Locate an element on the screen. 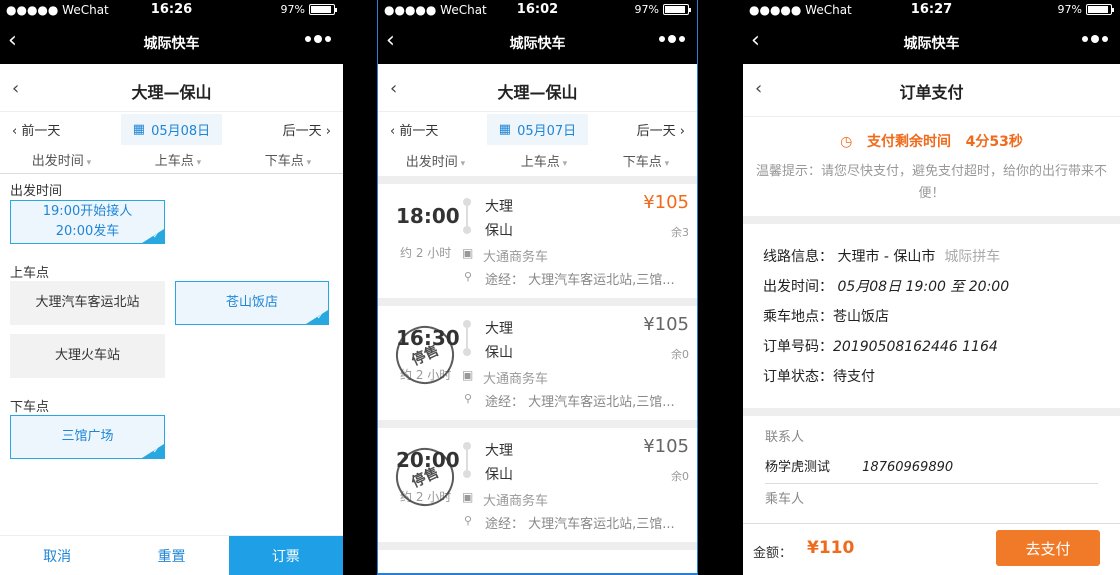 The height and width of the screenshot is (575, 1120). depart-row: 出发时间： 05月08日 19:00 至 20:00 is located at coordinates (931, 287).